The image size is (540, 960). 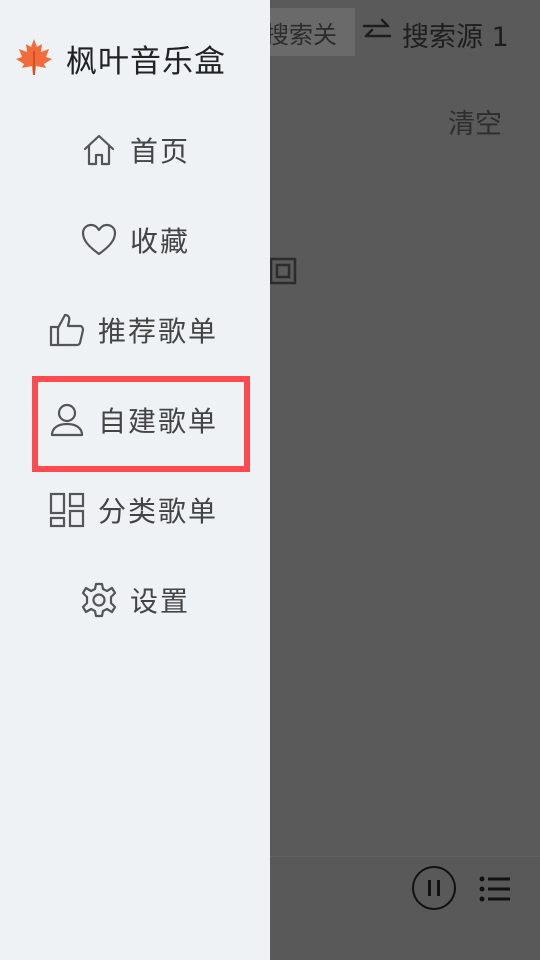 I want to click on menu-item-category-playlists: 分类歌单, so click(x=133, y=510).